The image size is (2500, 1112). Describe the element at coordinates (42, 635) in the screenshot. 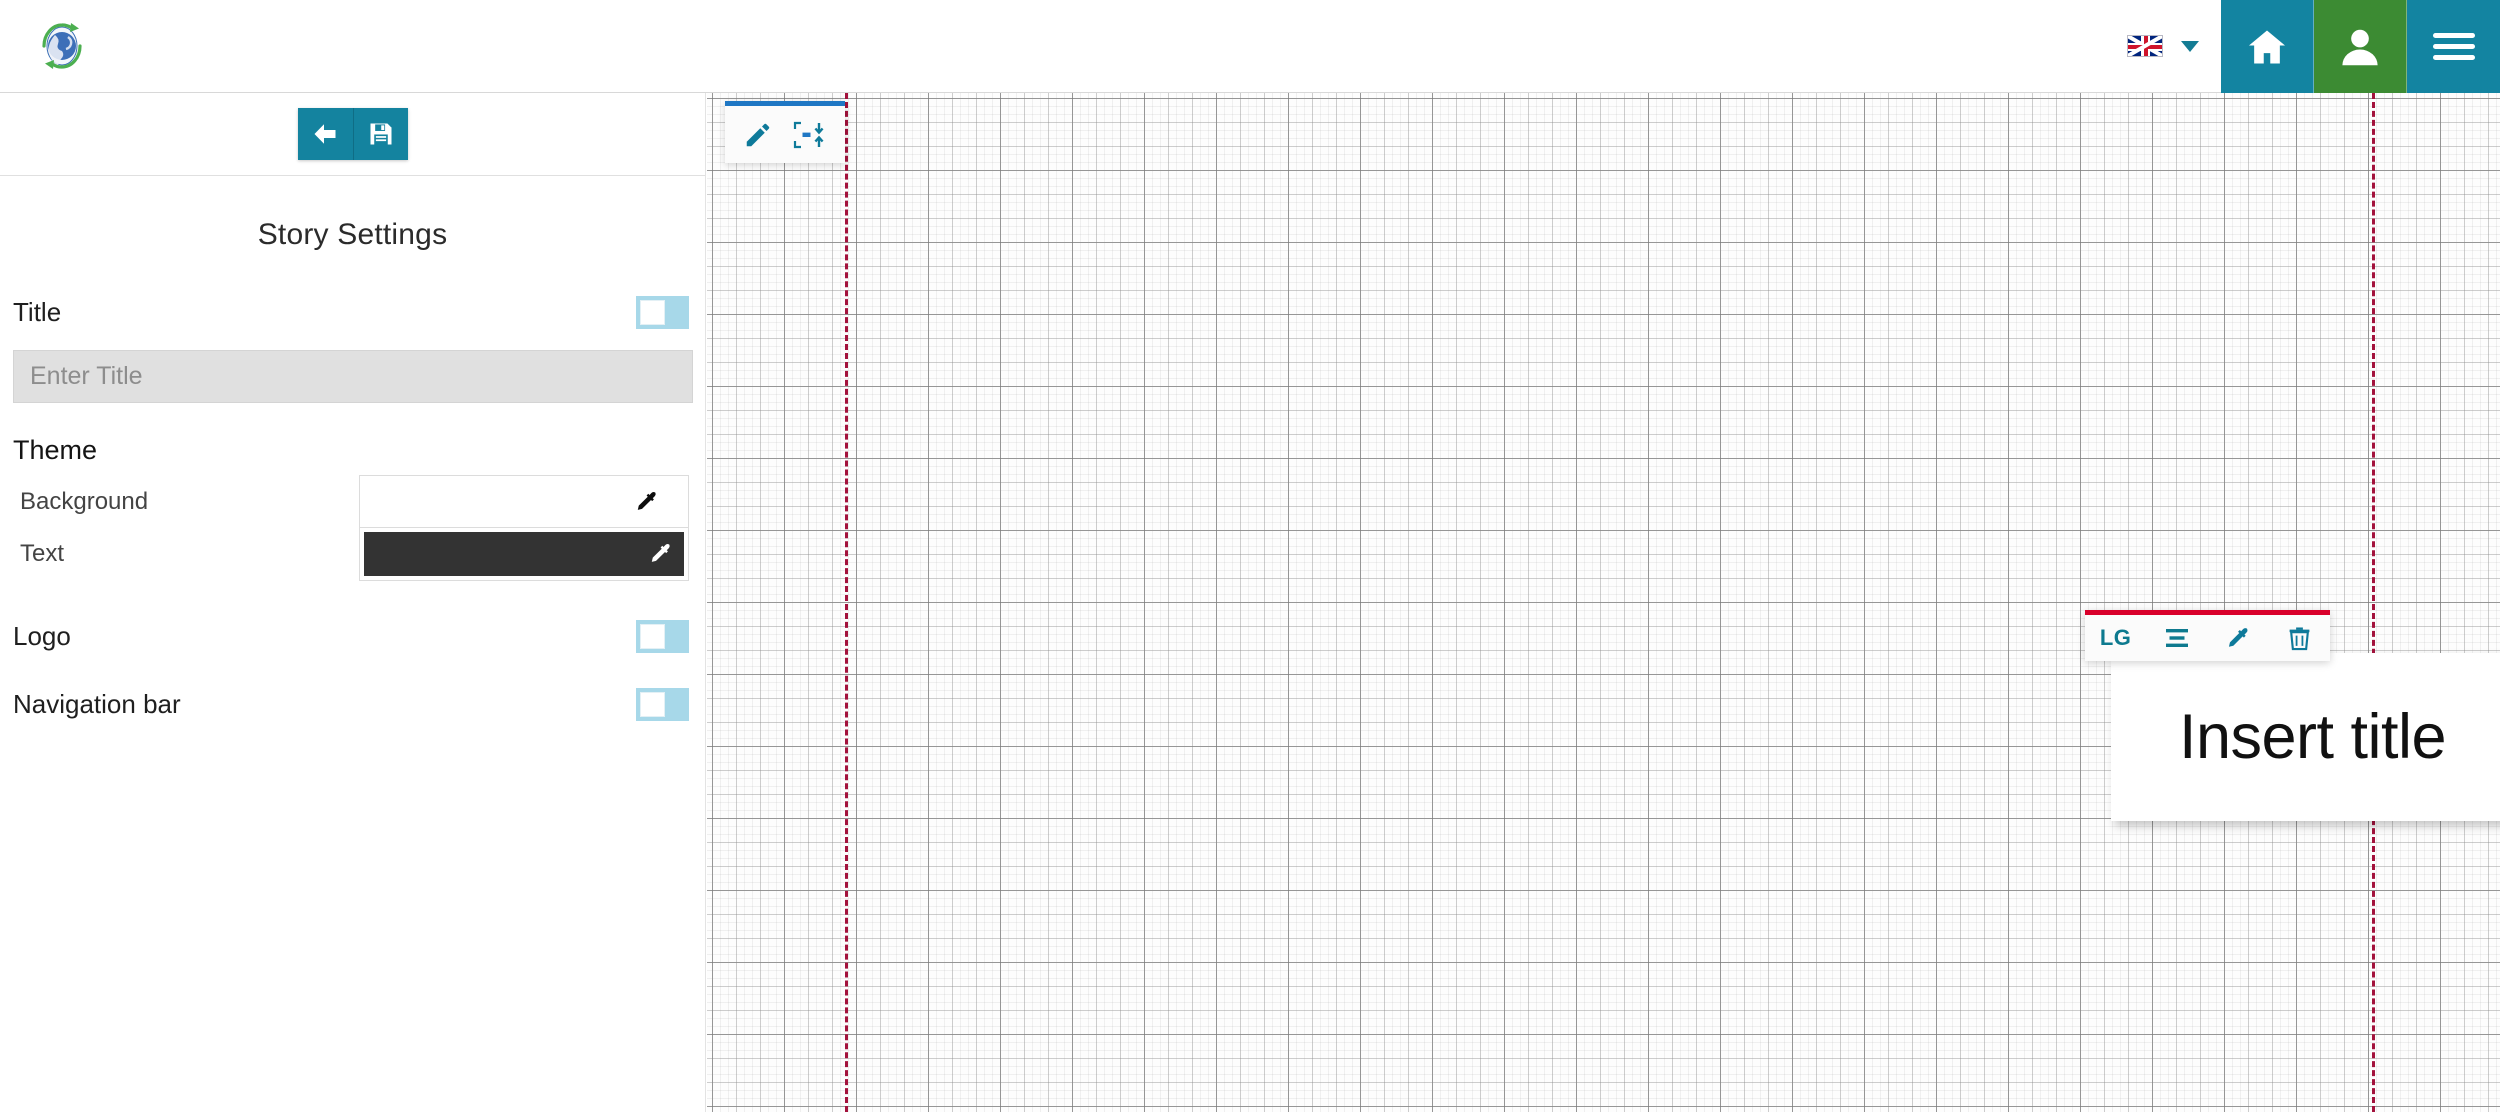

I see `logo-label: Logo` at that location.